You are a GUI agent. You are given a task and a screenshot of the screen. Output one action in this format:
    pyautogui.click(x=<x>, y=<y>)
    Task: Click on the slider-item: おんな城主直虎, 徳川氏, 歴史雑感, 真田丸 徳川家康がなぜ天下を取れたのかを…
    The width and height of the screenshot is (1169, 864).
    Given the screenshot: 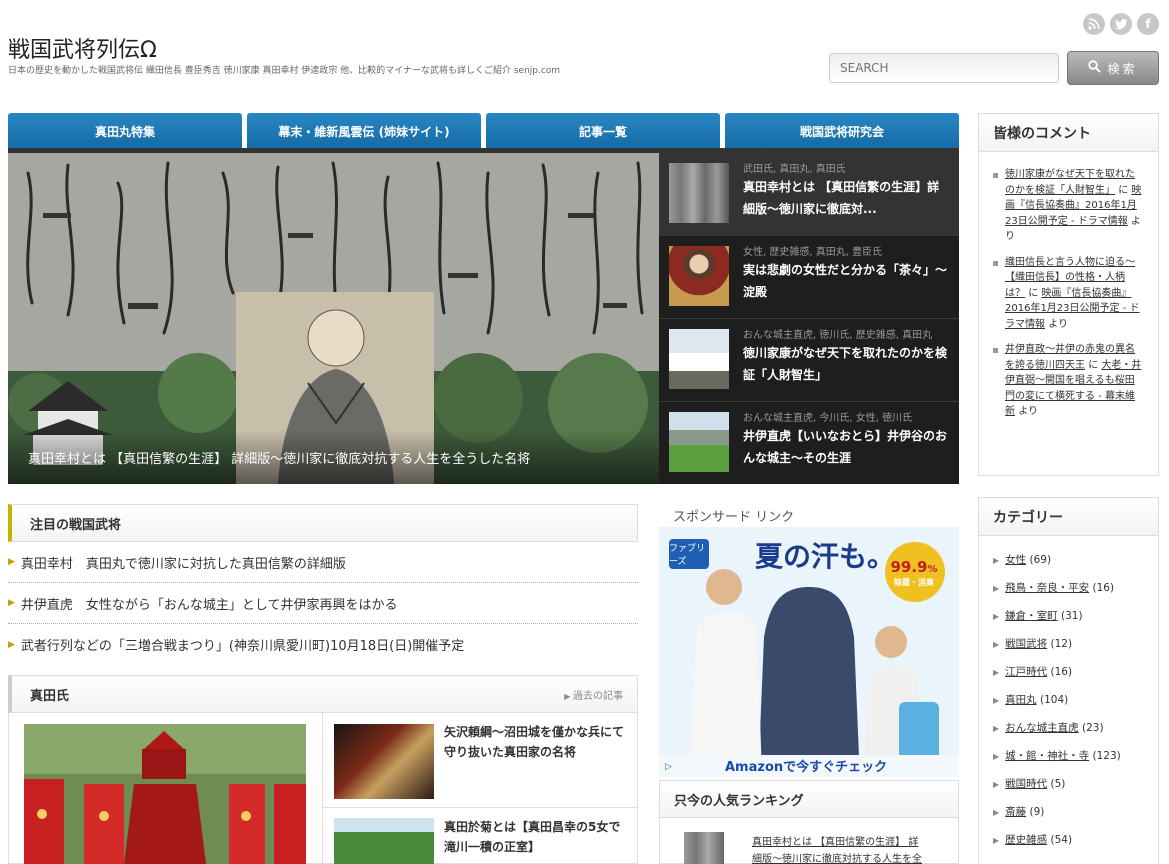 What is the action you would take?
    pyautogui.click(x=809, y=360)
    